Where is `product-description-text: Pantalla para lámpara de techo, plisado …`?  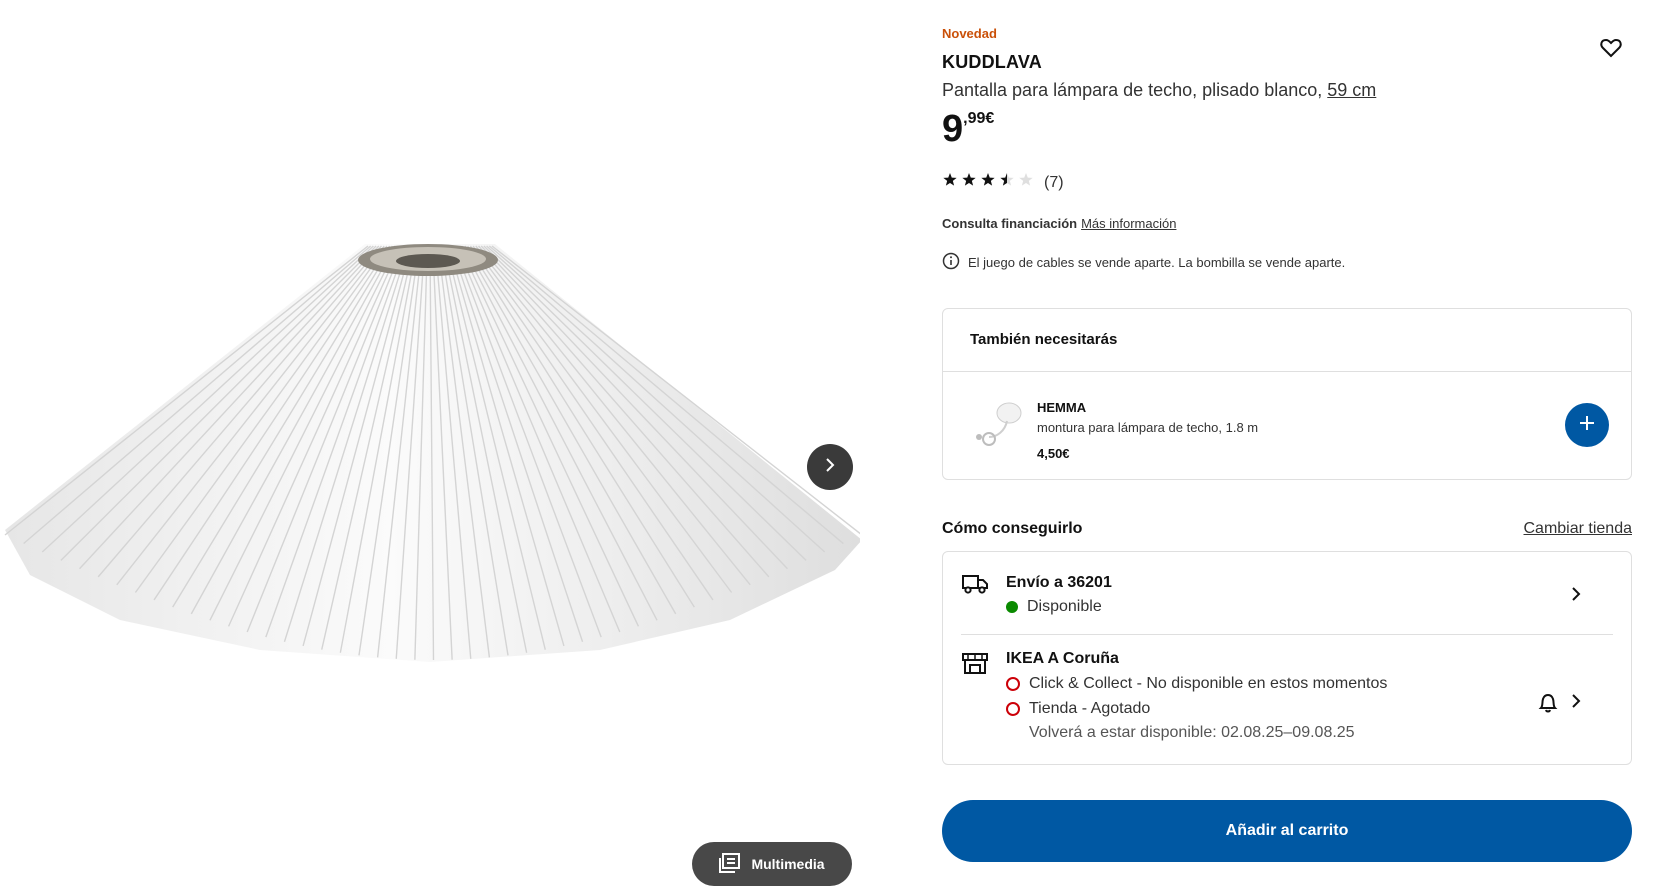
product-description-text: Pantalla para lámpara de techo, plisado … is located at coordinates (1132, 90).